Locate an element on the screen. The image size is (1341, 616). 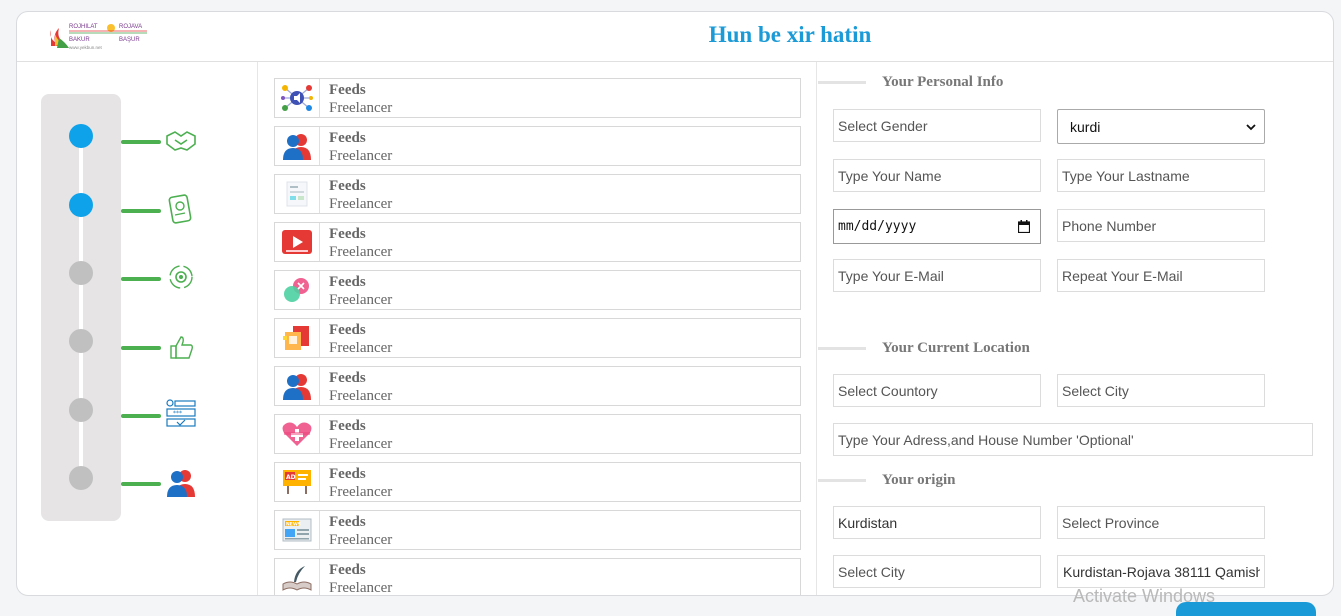
origin-address-input: Kurdistan-Rojava 38111 Qamishlo is located at coordinates (1161, 571).